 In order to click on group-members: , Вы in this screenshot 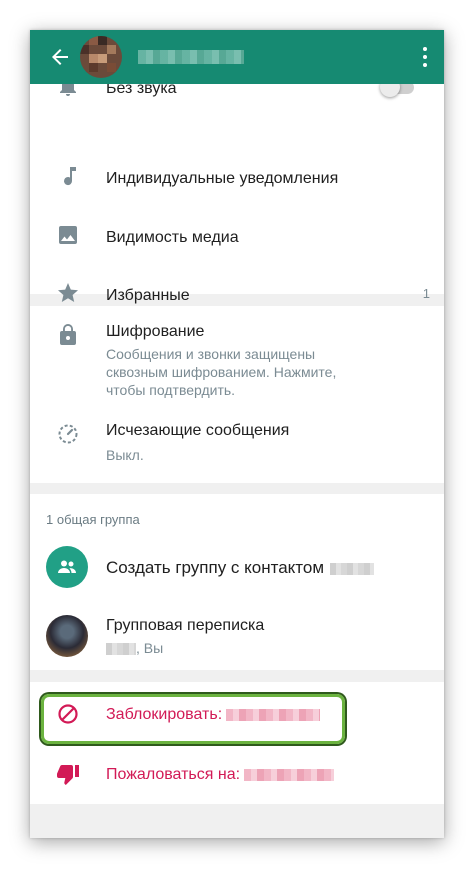, I will do `click(134, 648)`.